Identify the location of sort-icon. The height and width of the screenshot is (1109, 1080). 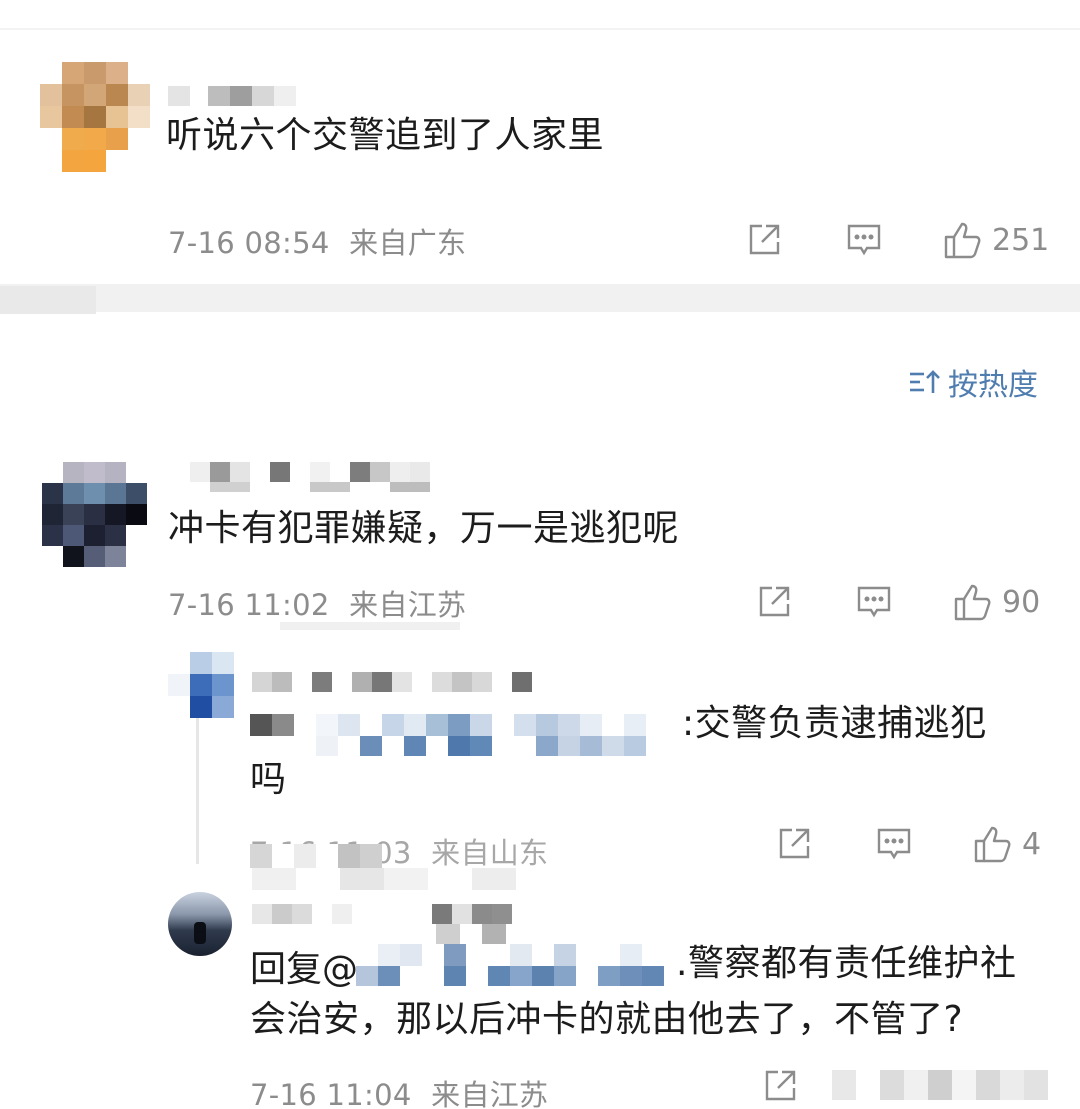
(925, 381).